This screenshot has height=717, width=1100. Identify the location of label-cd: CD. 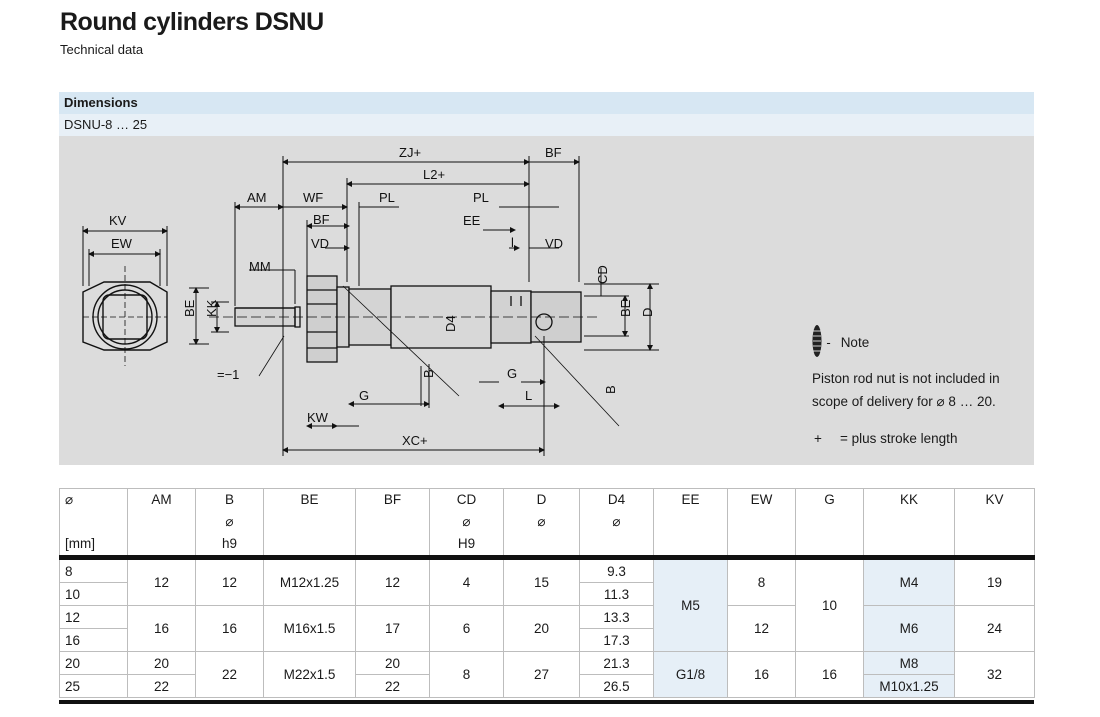
(602, 274).